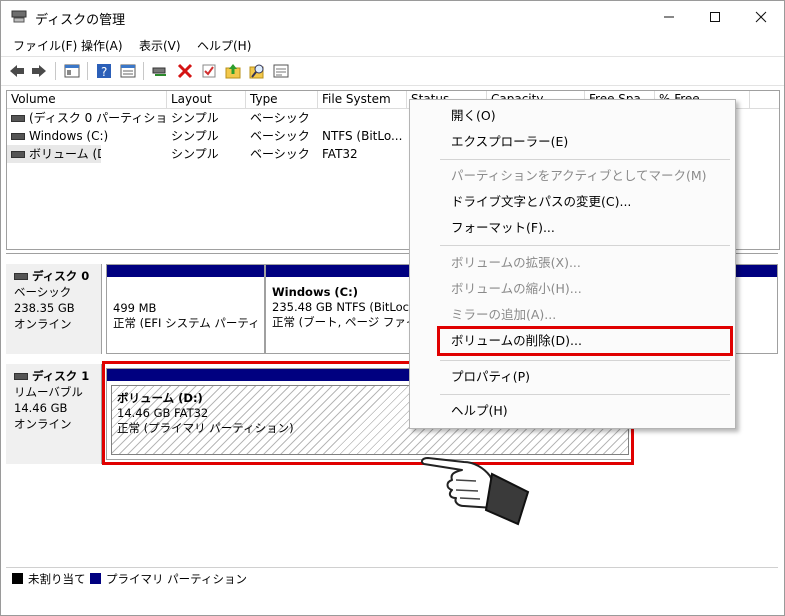 Image resolution: width=785 pixels, height=616 pixels. I want to click on maximize-button, so click(715, 17).